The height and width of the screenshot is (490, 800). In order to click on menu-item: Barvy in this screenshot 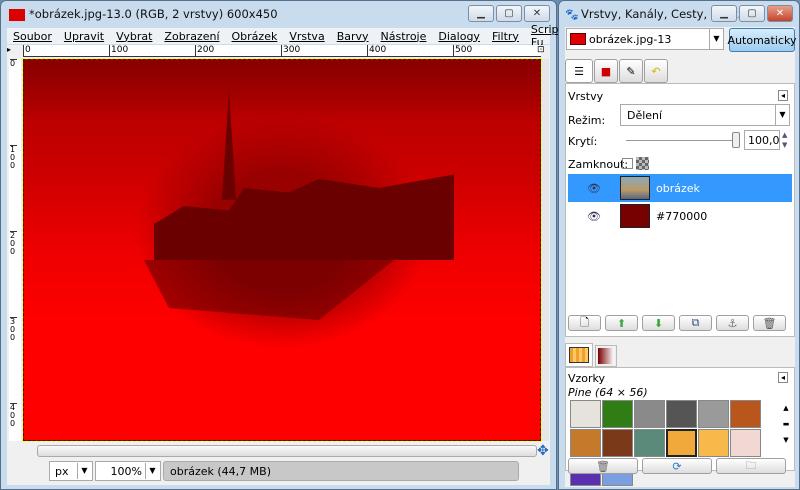, I will do `click(353, 36)`.